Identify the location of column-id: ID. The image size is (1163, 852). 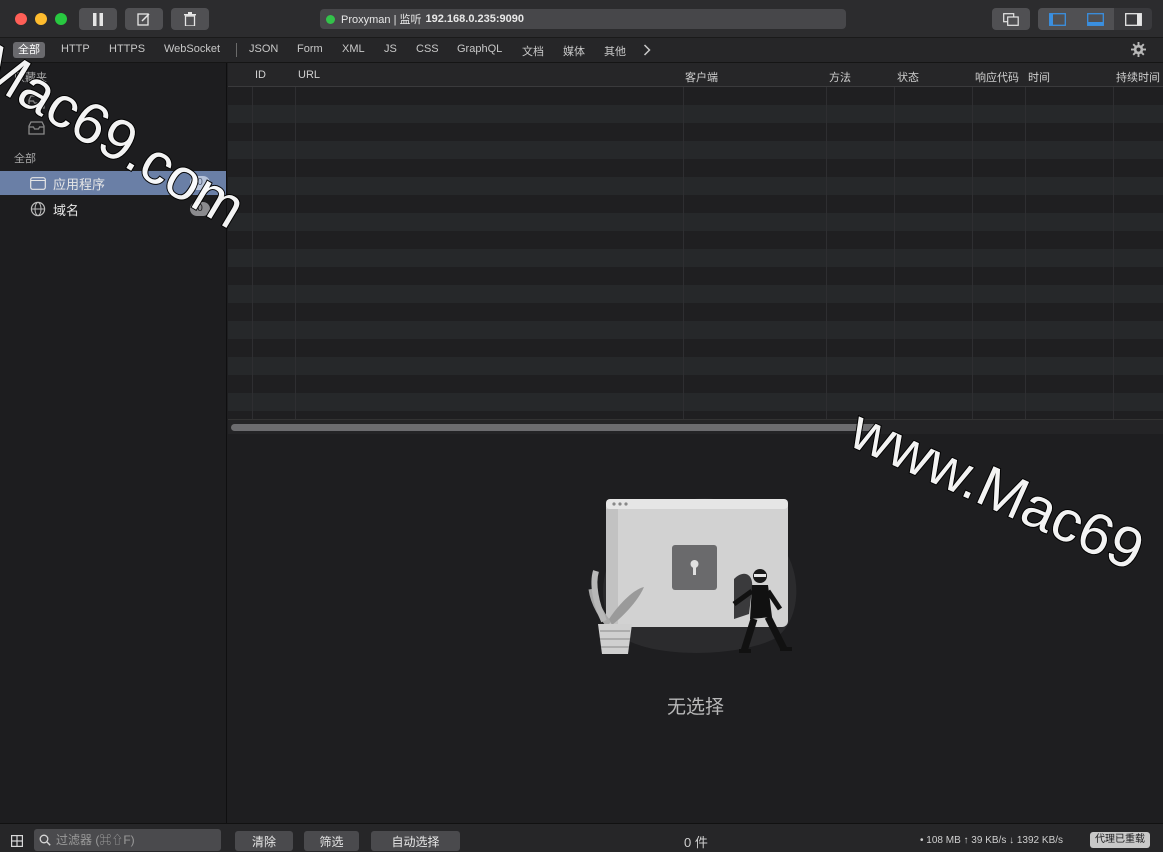
(260, 75).